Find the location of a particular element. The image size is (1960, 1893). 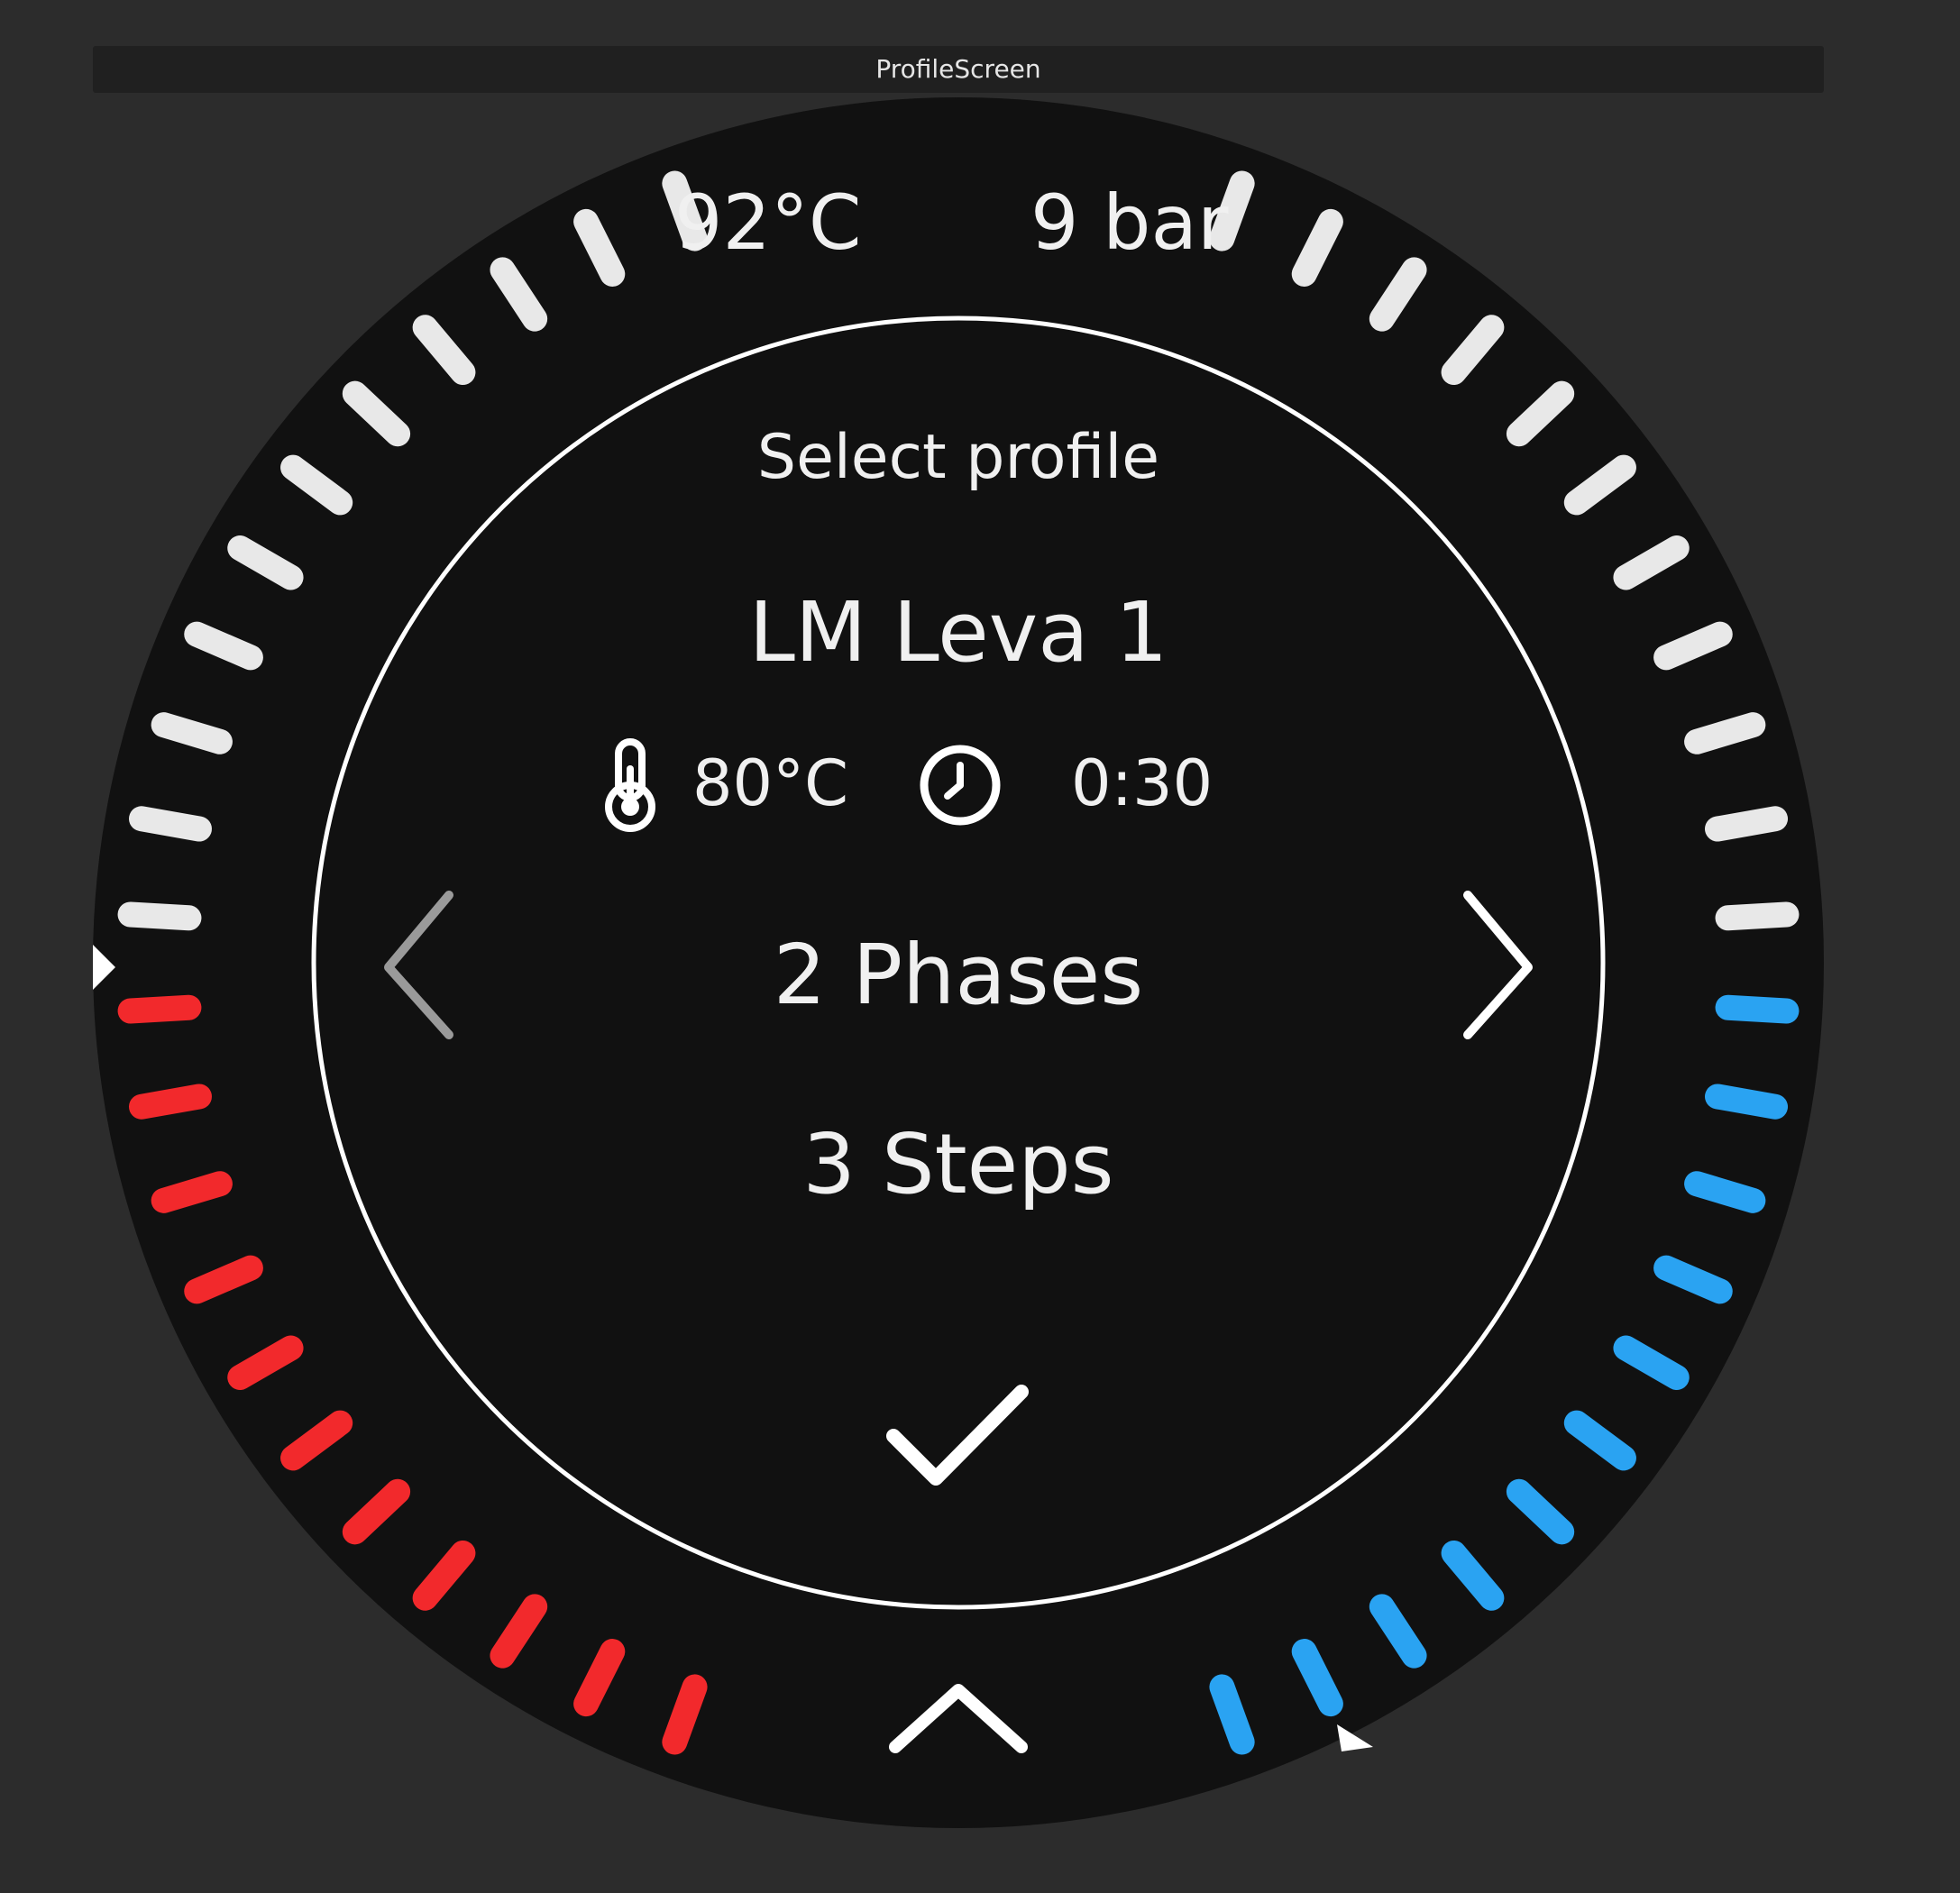

confirm-profile-button is located at coordinates (959, 1431).